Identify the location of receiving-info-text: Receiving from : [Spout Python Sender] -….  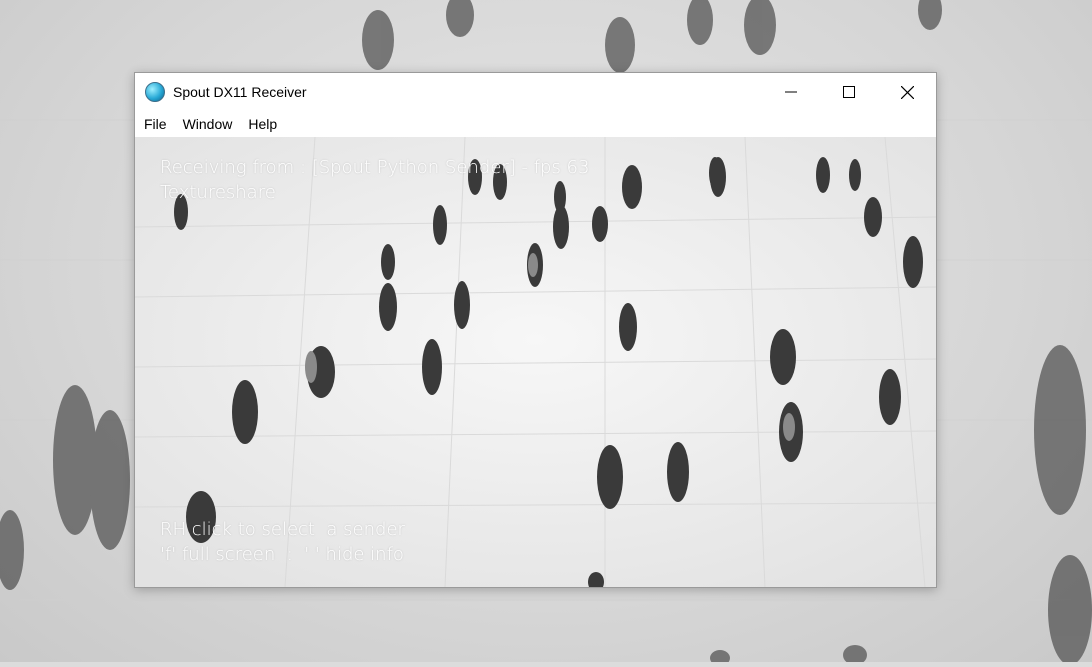
(375, 167).